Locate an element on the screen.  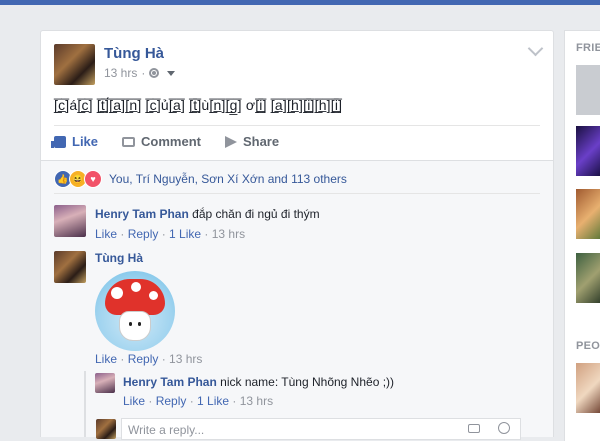
comment-button: Comment is located at coordinates (161, 141).